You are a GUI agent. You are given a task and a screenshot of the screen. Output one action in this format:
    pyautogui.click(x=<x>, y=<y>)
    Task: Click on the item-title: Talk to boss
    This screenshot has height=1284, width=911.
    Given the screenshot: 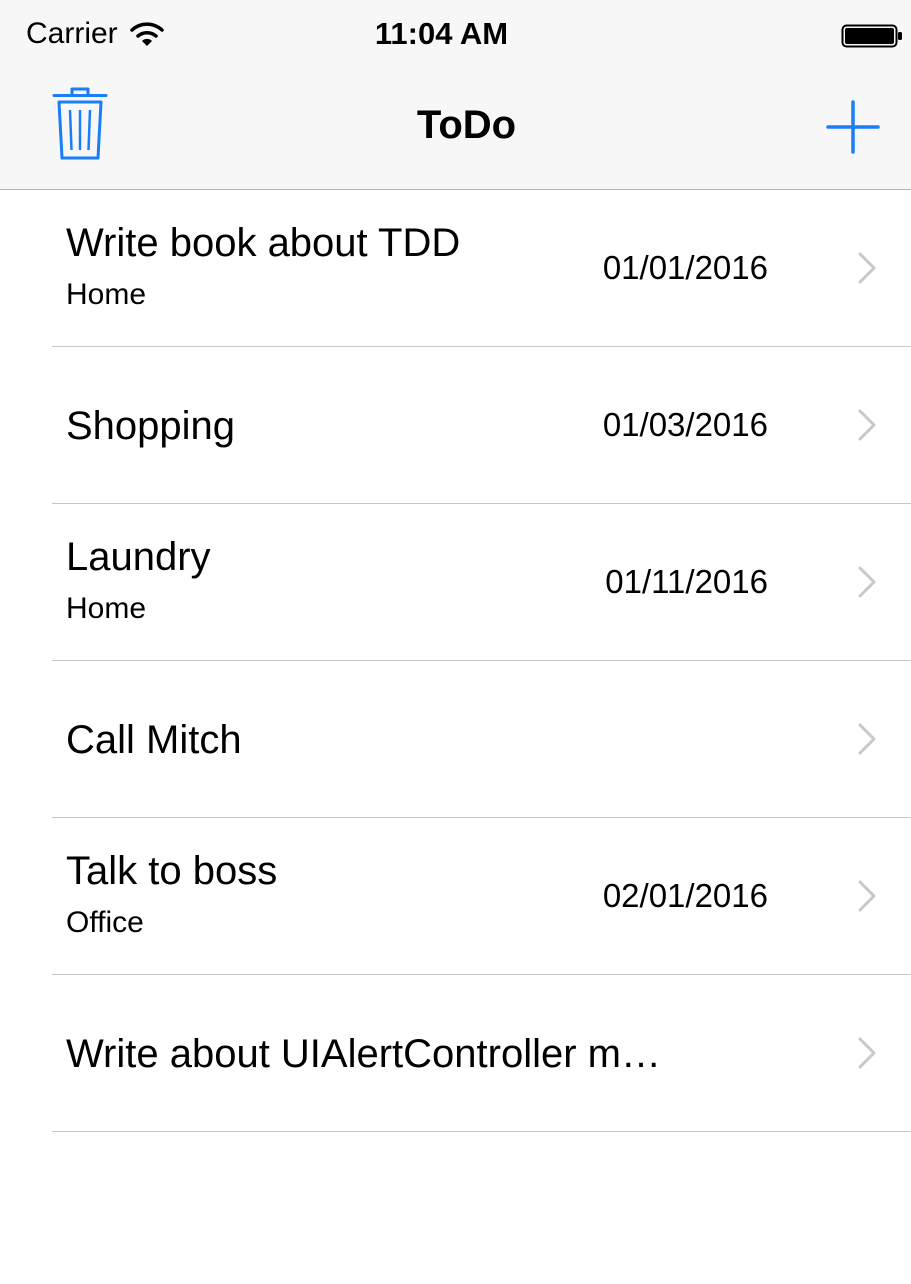 What is the action you would take?
    pyautogui.click(x=172, y=871)
    